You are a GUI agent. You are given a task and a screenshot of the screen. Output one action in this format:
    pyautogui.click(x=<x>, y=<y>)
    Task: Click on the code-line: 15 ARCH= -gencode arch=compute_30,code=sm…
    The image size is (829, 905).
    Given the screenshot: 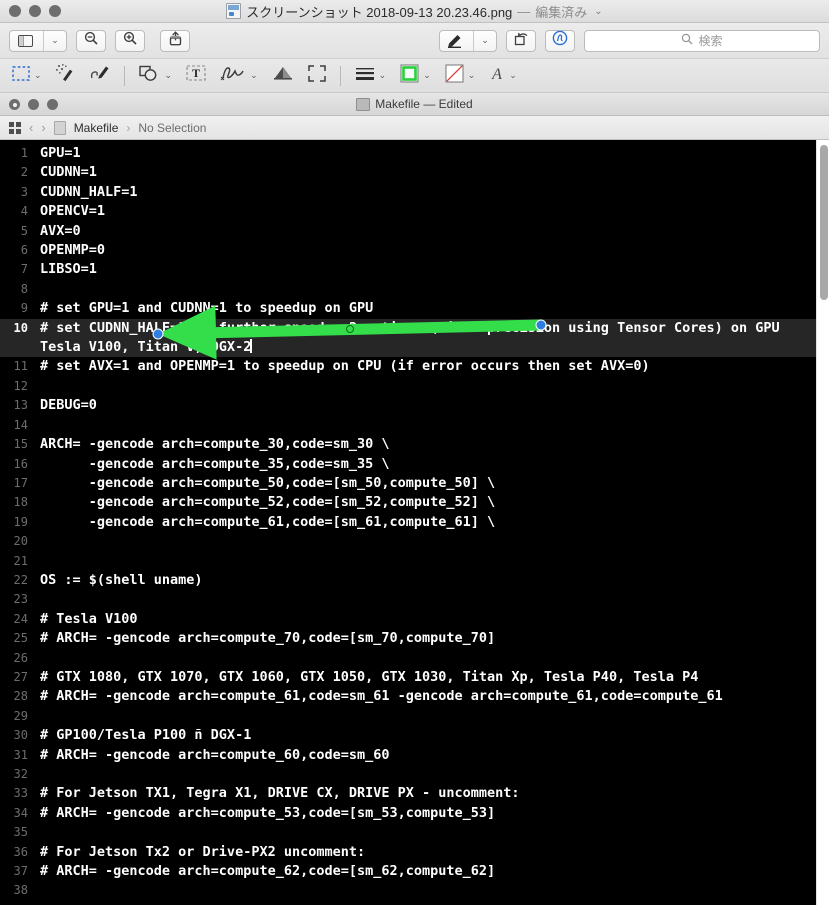 What is the action you would take?
    pyautogui.click(x=408, y=444)
    